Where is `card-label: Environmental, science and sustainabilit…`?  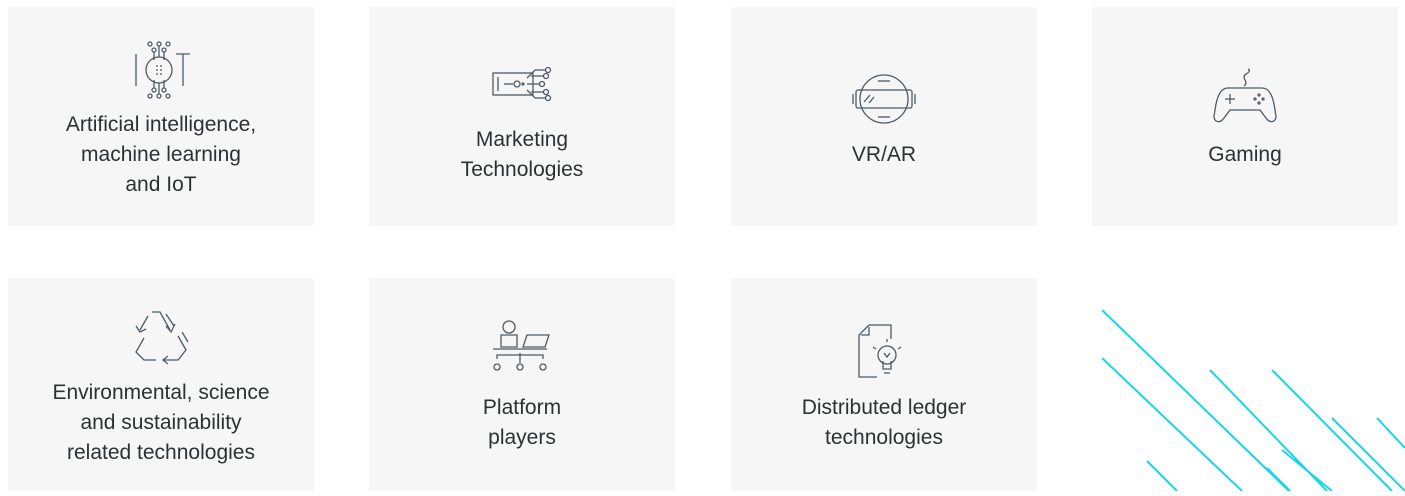
card-label: Environmental, science and sustainabilit… is located at coordinates (161, 422).